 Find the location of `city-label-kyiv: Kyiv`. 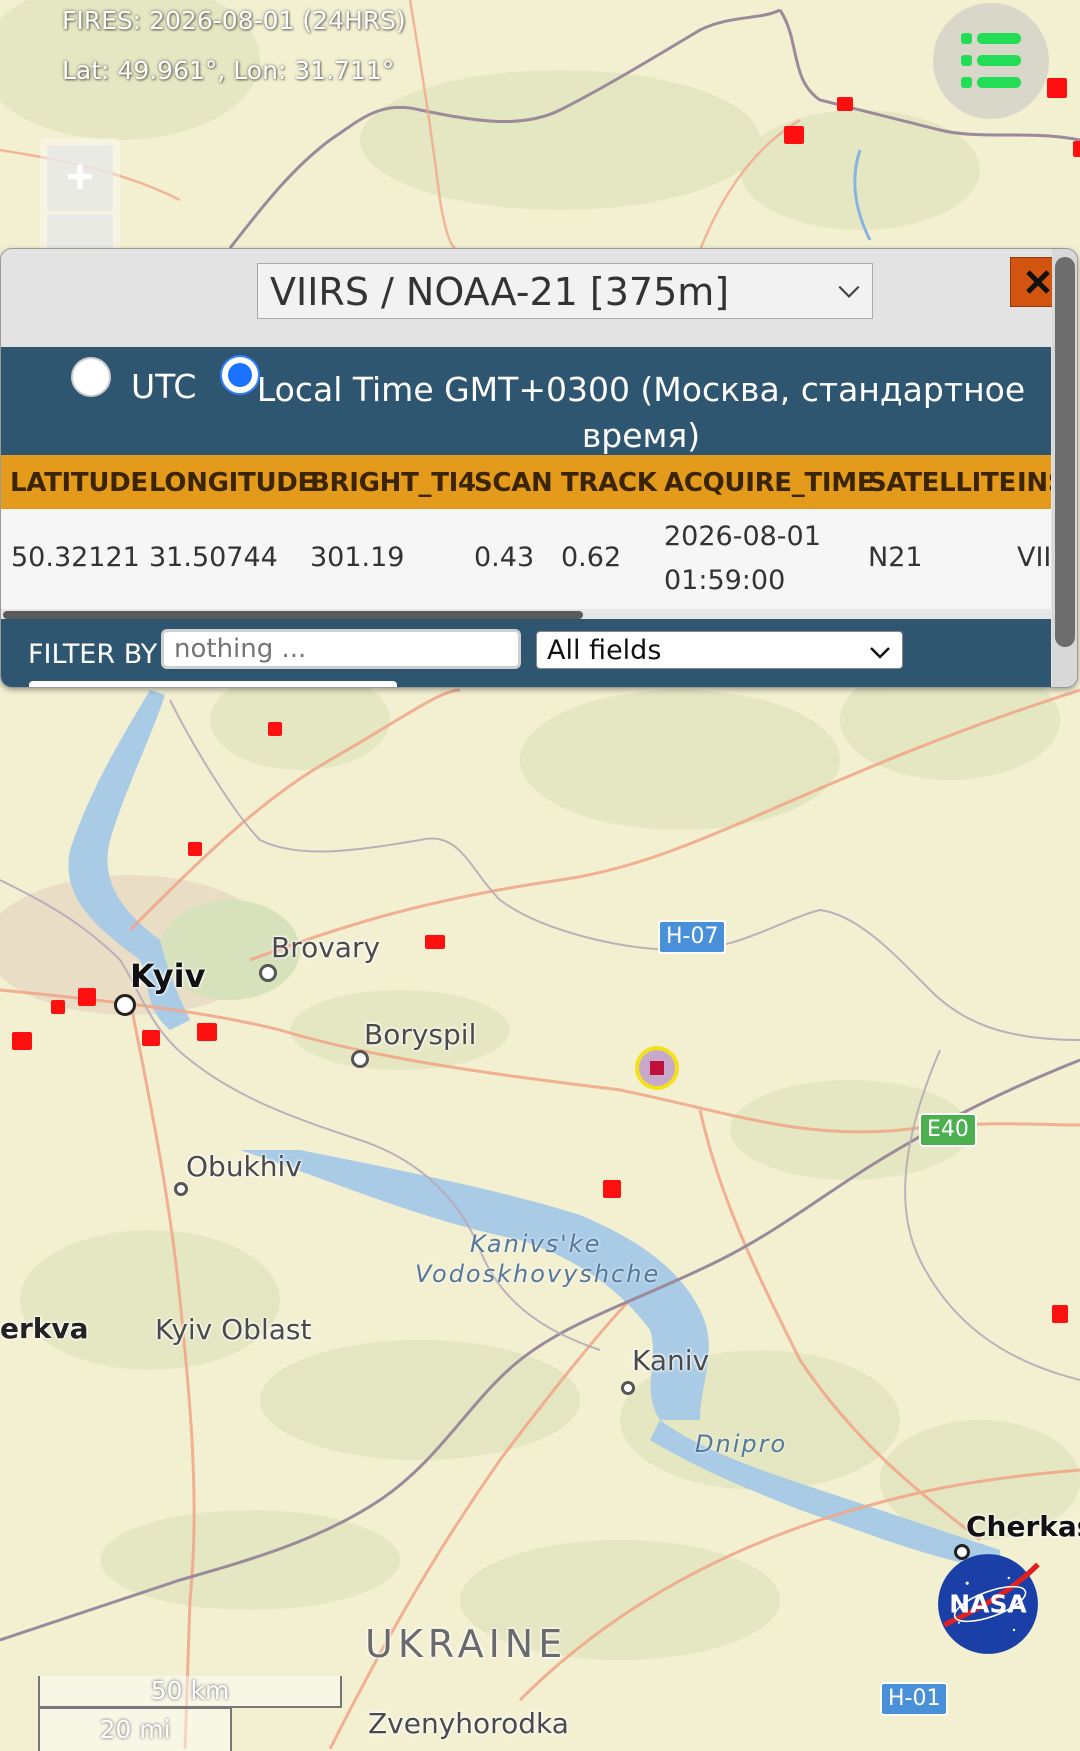

city-label-kyiv: Kyiv is located at coordinates (168, 976).